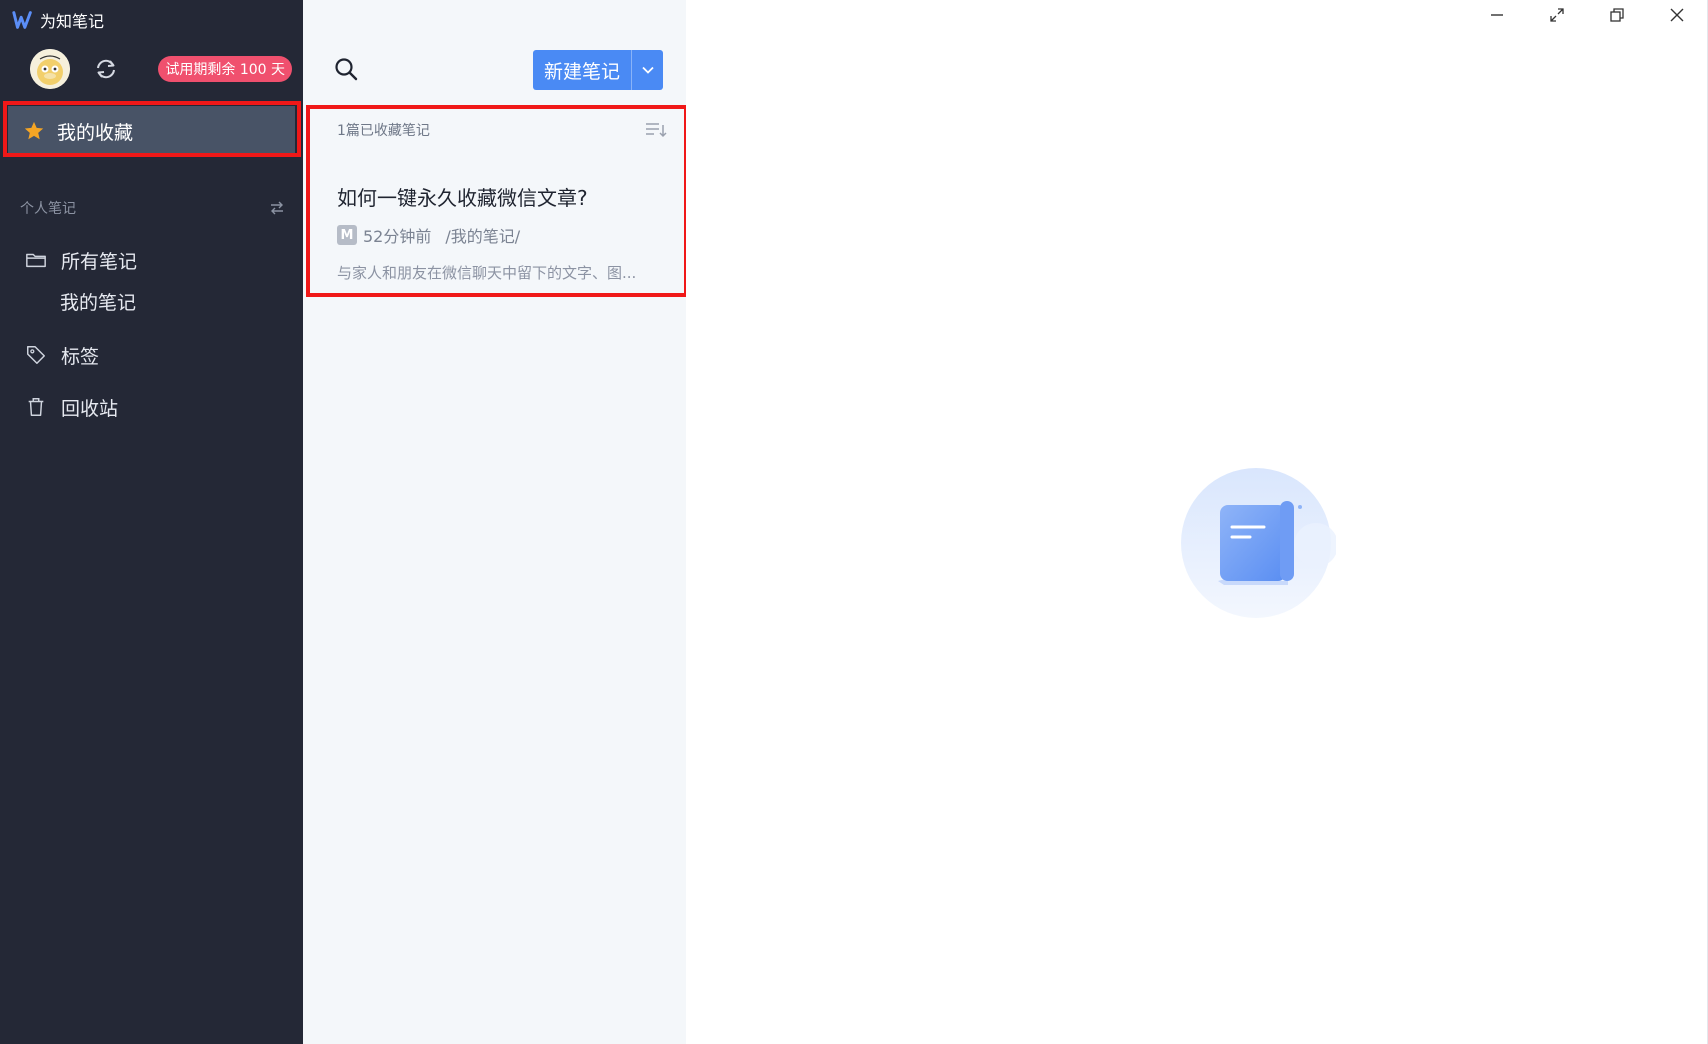  Describe the element at coordinates (155, 407) in the screenshot. I see `sidebar-item-trash: 回收站` at that location.